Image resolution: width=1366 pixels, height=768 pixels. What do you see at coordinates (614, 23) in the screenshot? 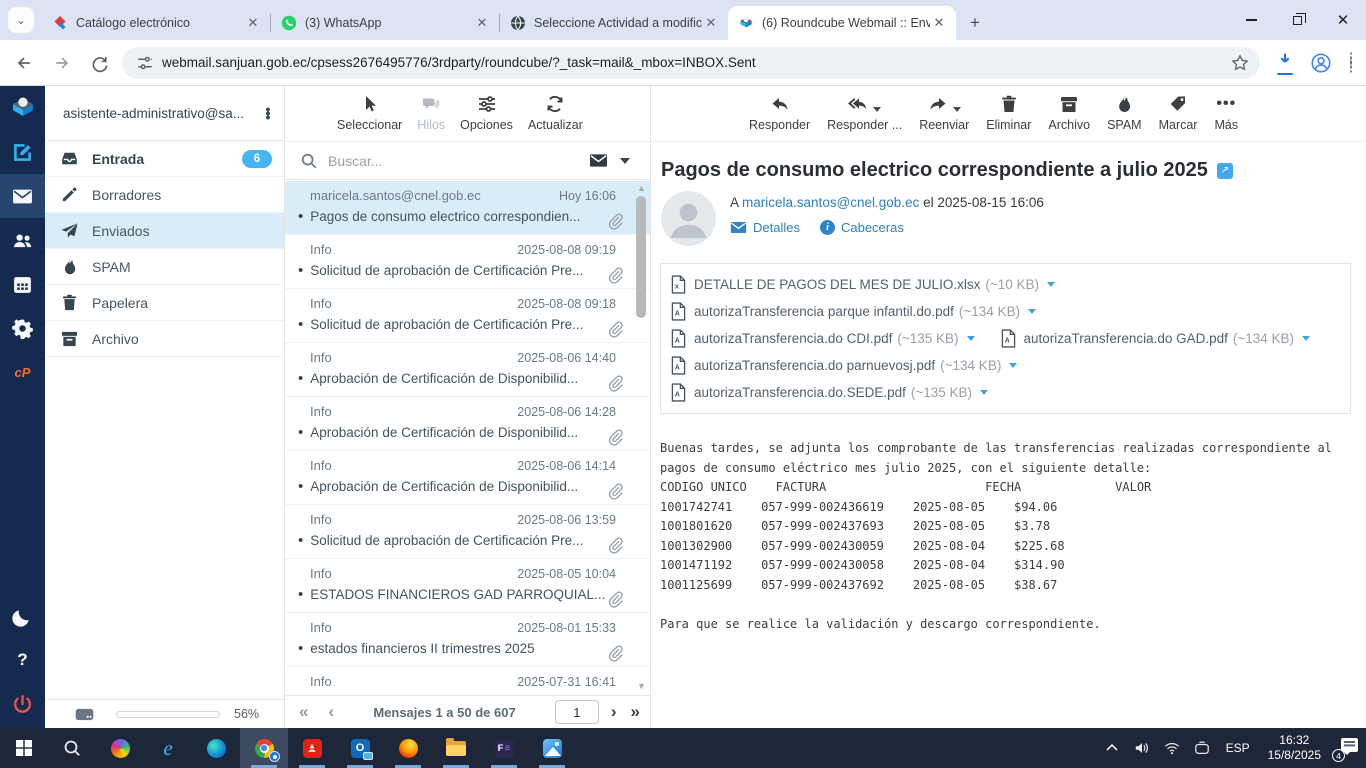
I see `browser-tab: Seleccione Actividad a modific ✕` at bounding box center [614, 23].